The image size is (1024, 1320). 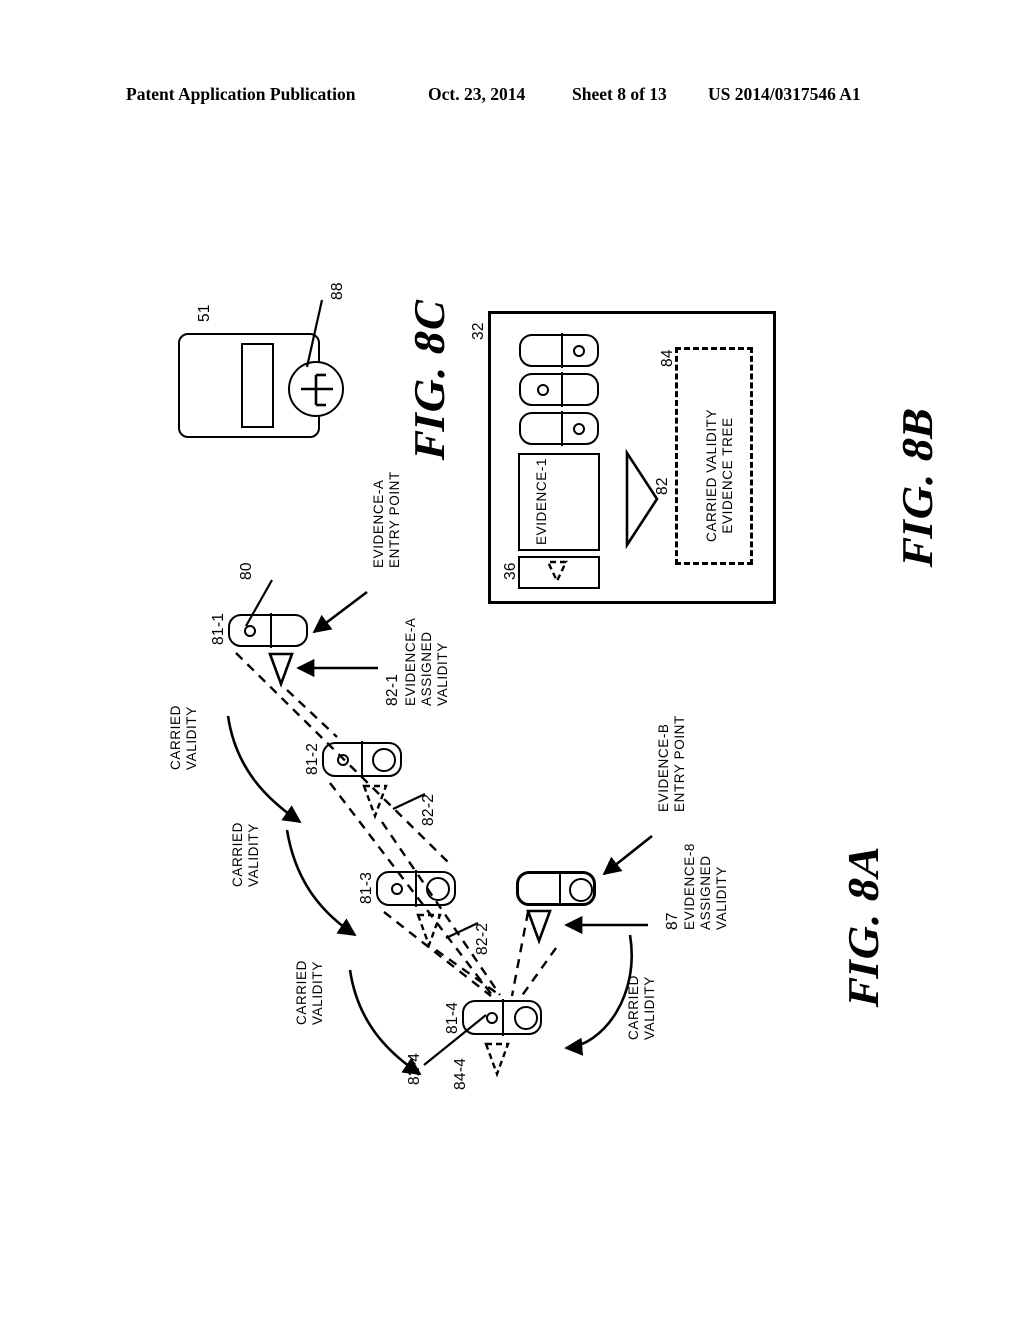 What do you see at coordinates (556, 888) in the screenshot?
I see `fig8a-node-evidence-b` at bounding box center [556, 888].